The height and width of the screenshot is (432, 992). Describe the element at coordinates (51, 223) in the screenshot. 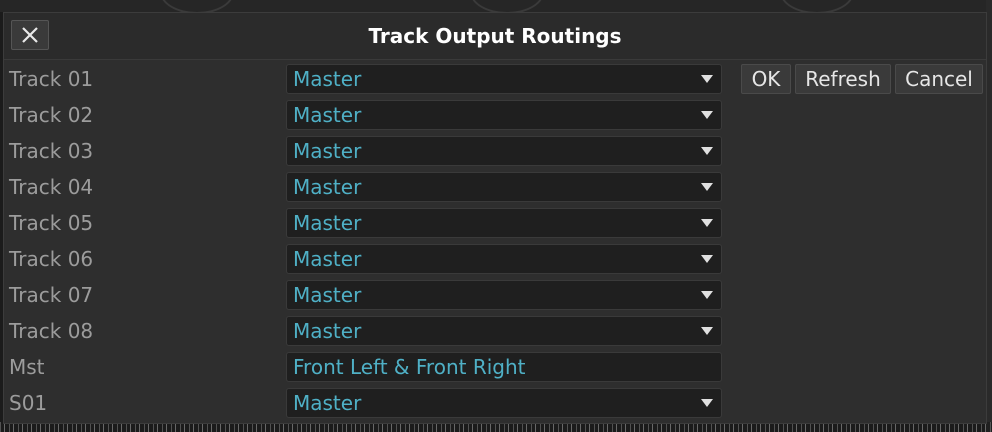

I see `track-name-label: Track 05` at that location.